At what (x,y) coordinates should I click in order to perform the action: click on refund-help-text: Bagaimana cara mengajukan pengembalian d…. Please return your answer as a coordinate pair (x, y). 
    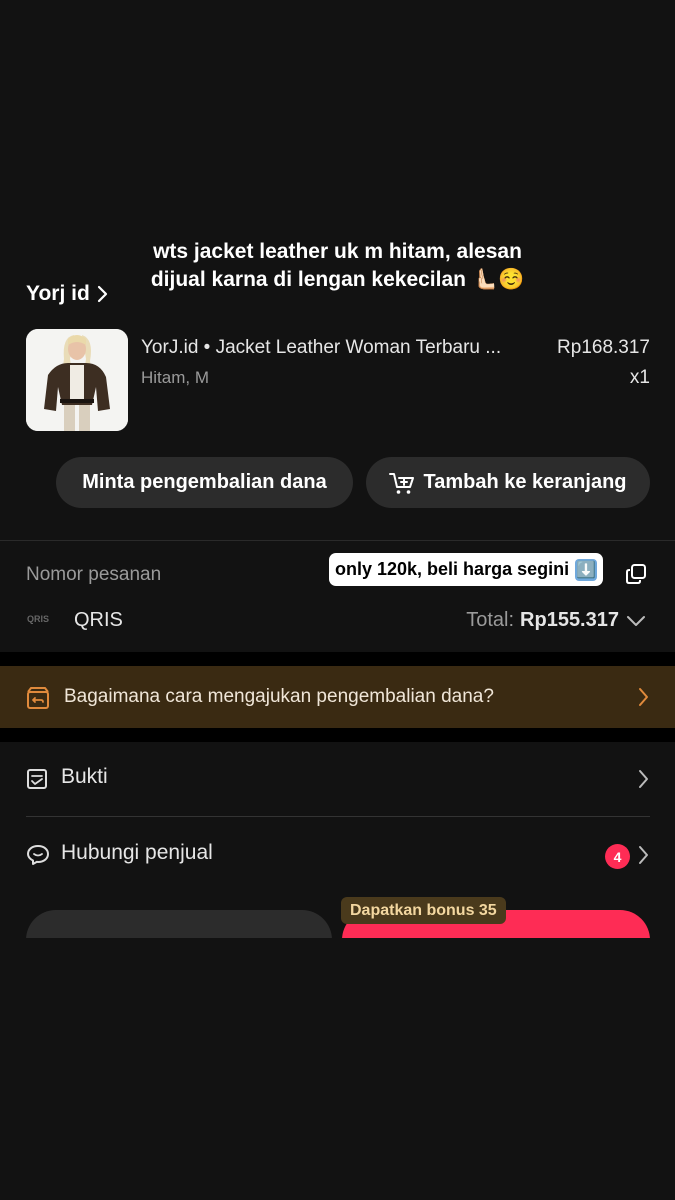
    Looking at the image, I should click on (279, 696).